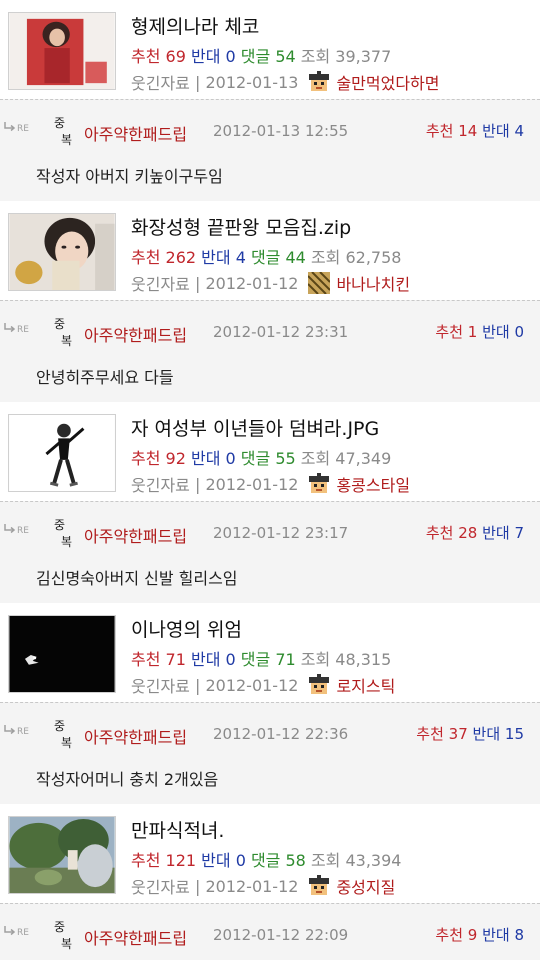 This screenshot has height=960, width=540. What do you see at coordinates (470, 131) in the screenshot?
I see `comment-recommend-count: 14` at bounding box center [470, 131].